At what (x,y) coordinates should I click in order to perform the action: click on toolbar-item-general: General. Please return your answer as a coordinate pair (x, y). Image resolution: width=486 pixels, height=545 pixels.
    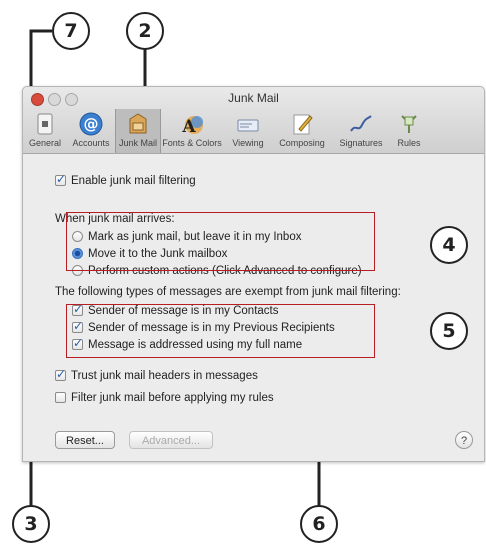
    Looking at the image, I should click on (45, 131).